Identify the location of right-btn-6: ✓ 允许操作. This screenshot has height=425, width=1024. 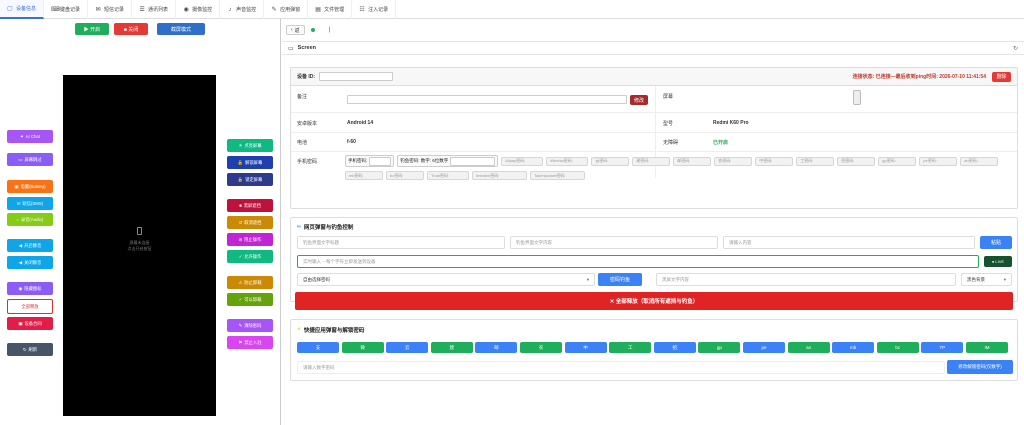
(250, 256).